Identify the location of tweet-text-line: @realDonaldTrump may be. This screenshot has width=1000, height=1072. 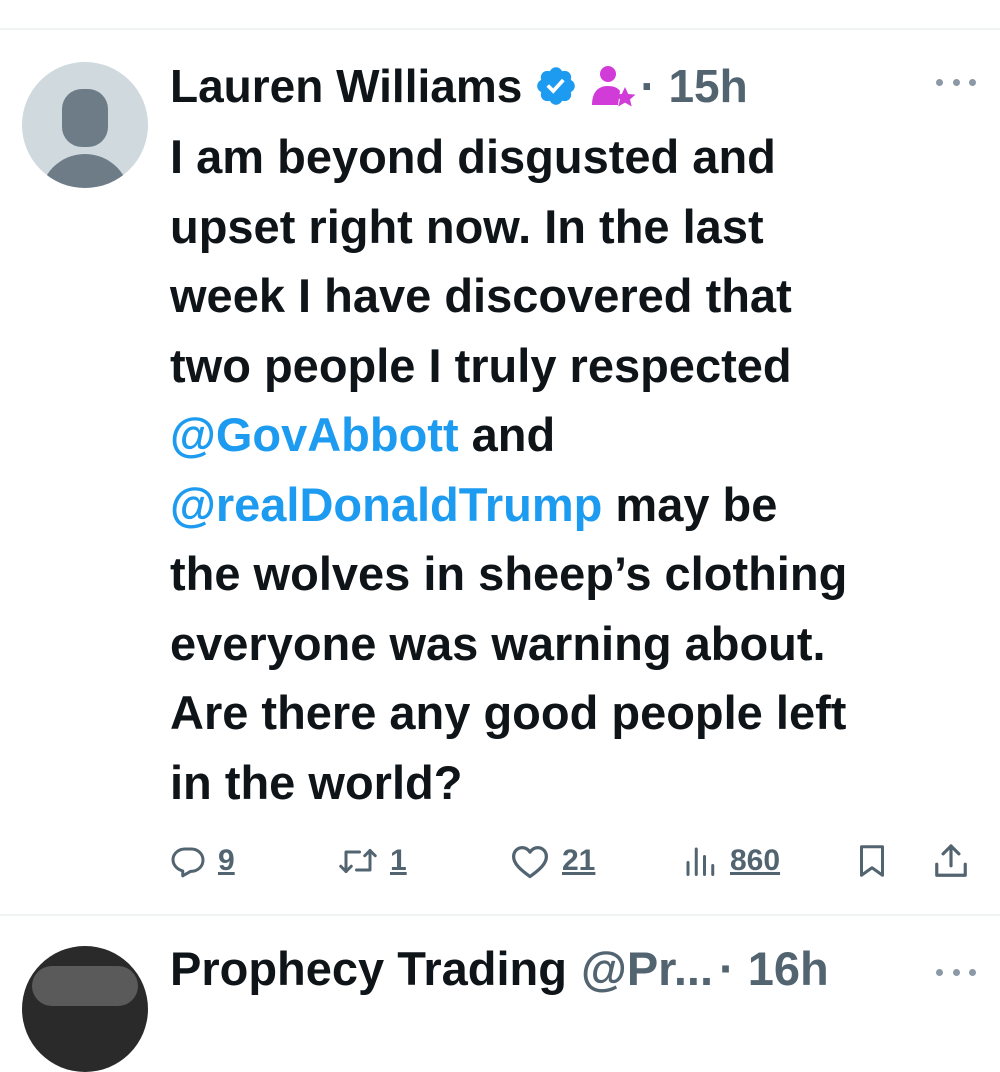
(575, 505).